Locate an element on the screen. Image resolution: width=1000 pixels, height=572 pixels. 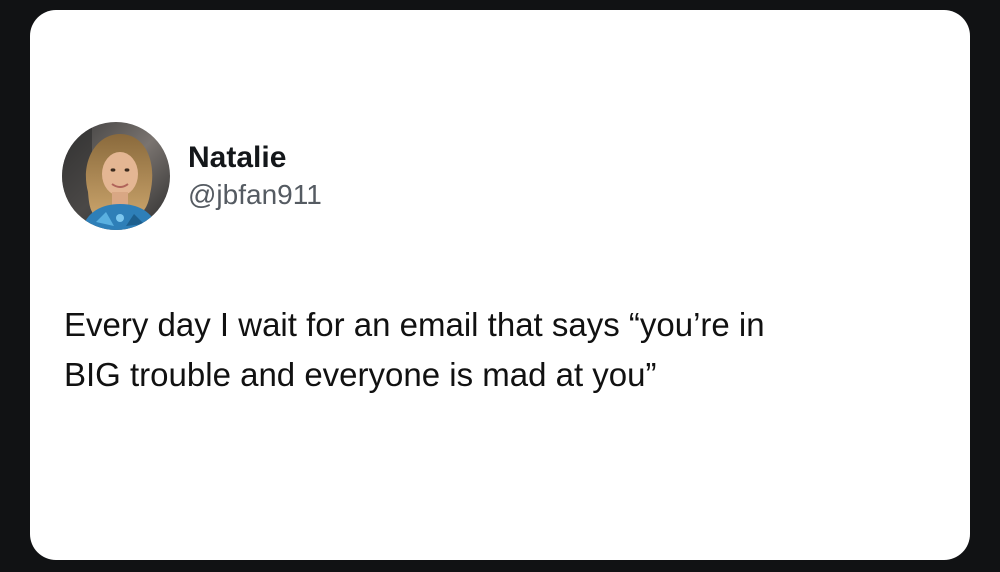
post-header: Natalie @jbfan911 is located at coordinates (192, 176).